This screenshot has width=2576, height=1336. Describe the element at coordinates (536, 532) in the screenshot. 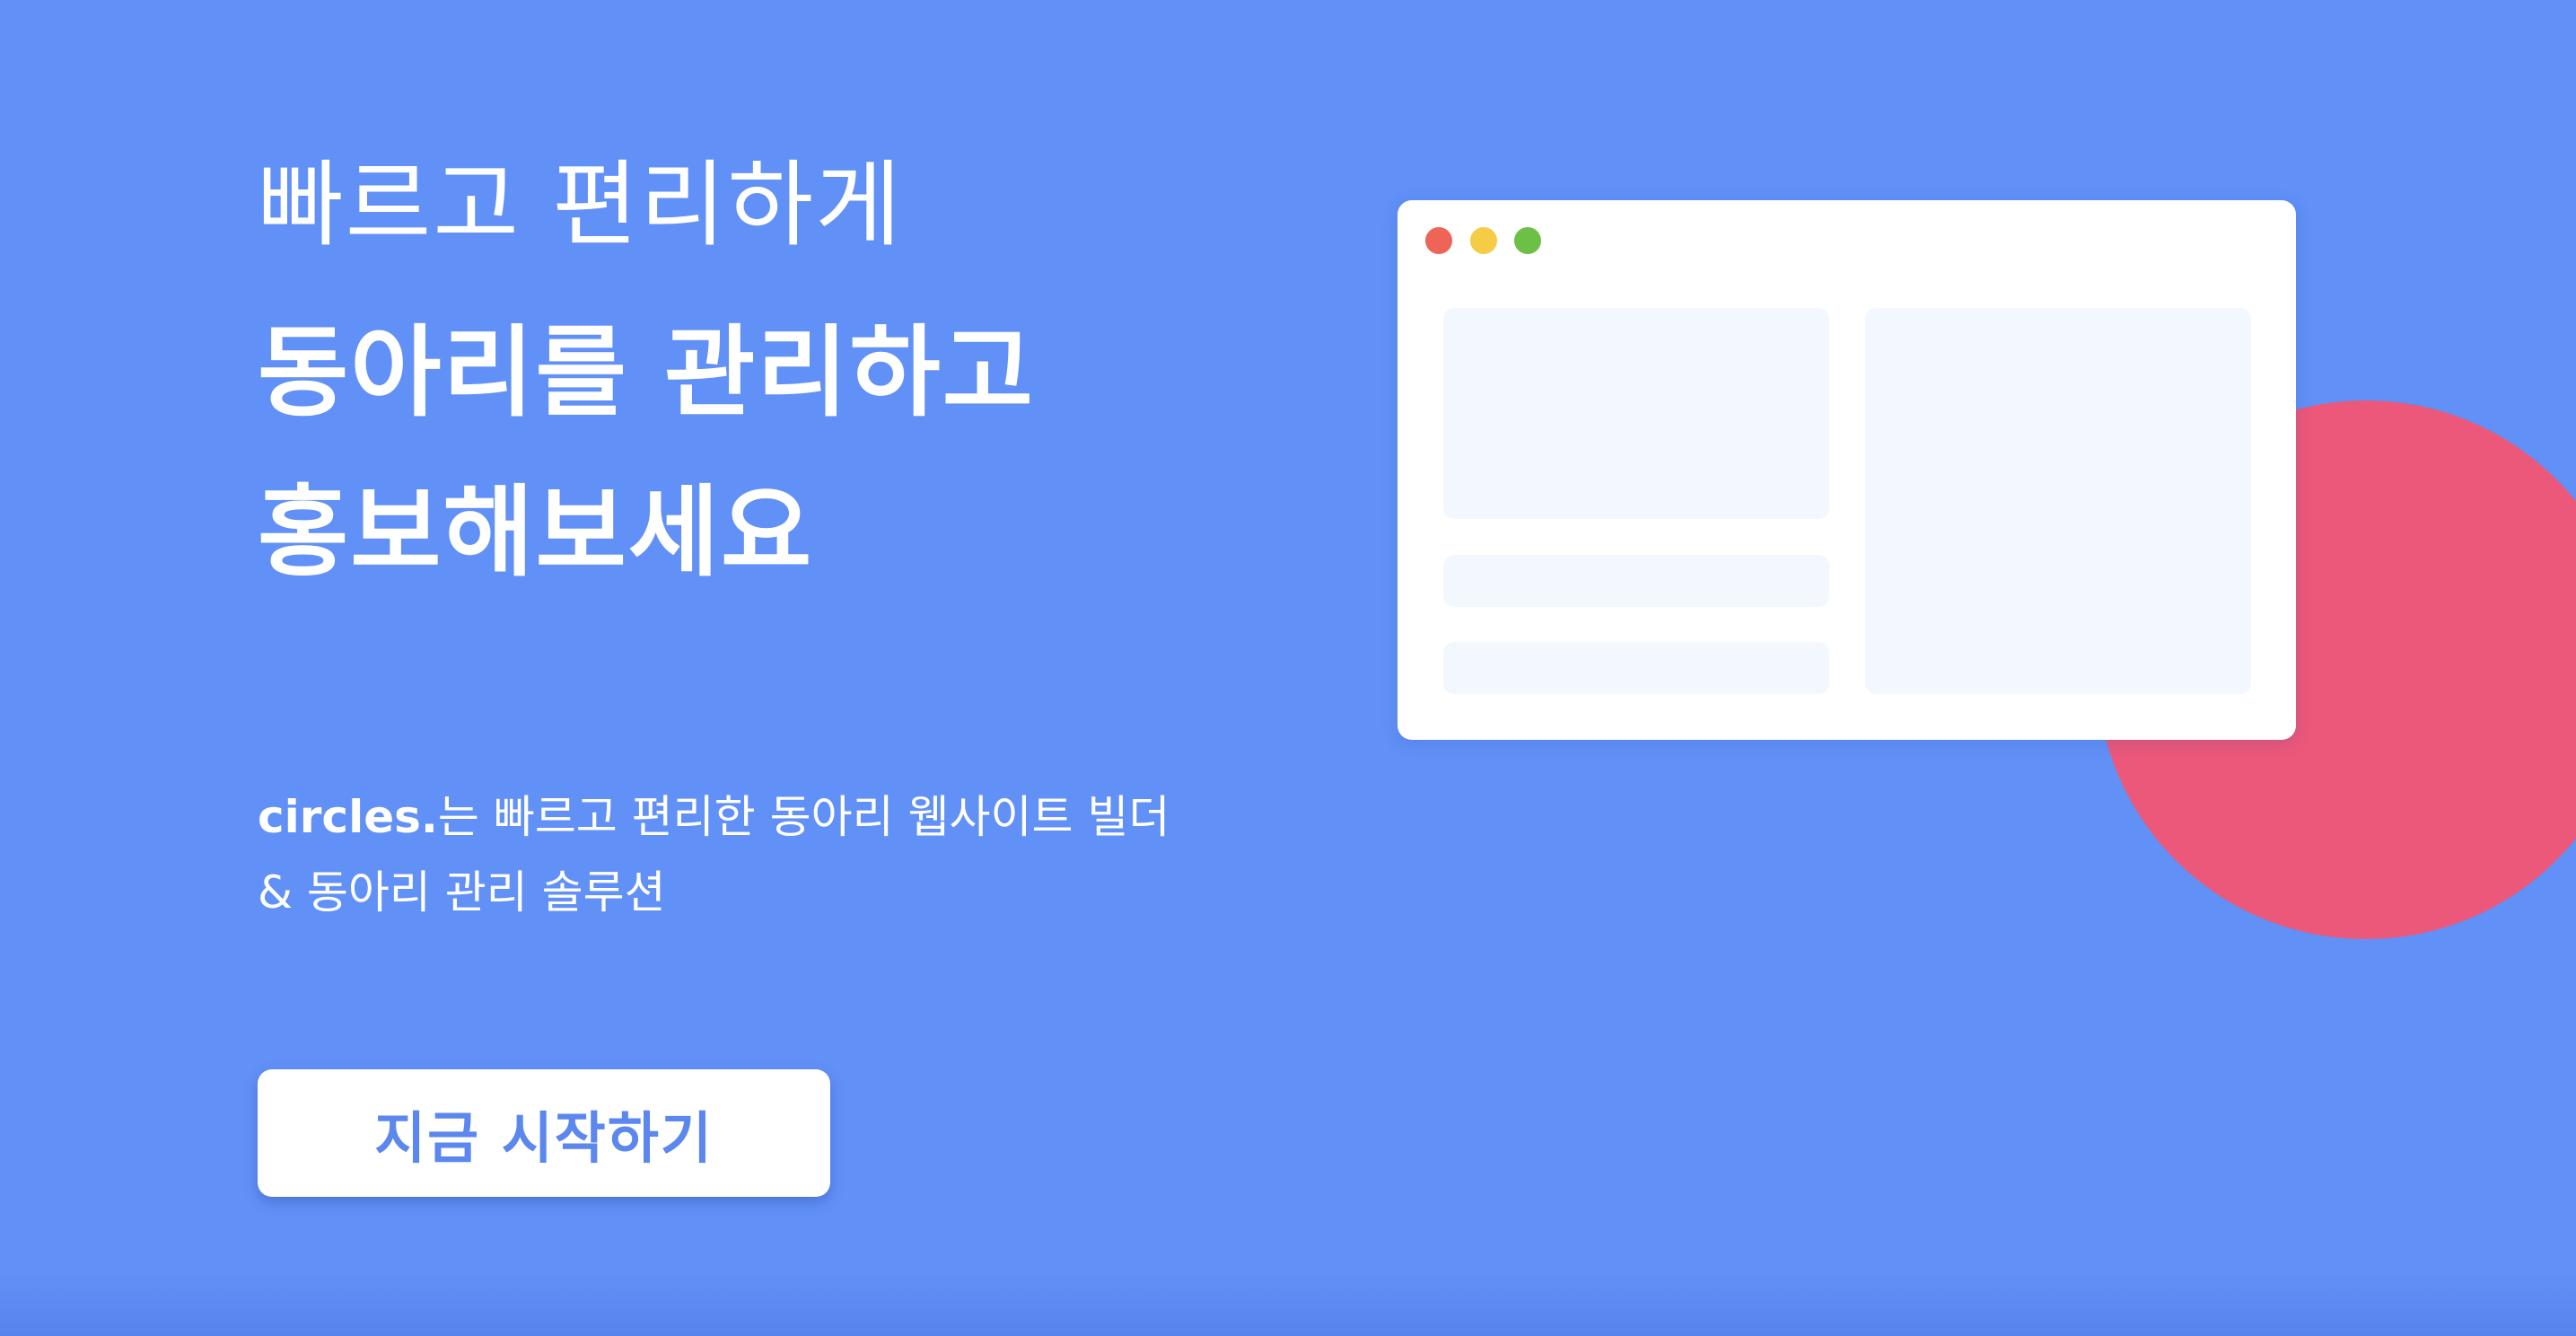

I see `headline-title-line-2: 홍보해보세요` at that location.